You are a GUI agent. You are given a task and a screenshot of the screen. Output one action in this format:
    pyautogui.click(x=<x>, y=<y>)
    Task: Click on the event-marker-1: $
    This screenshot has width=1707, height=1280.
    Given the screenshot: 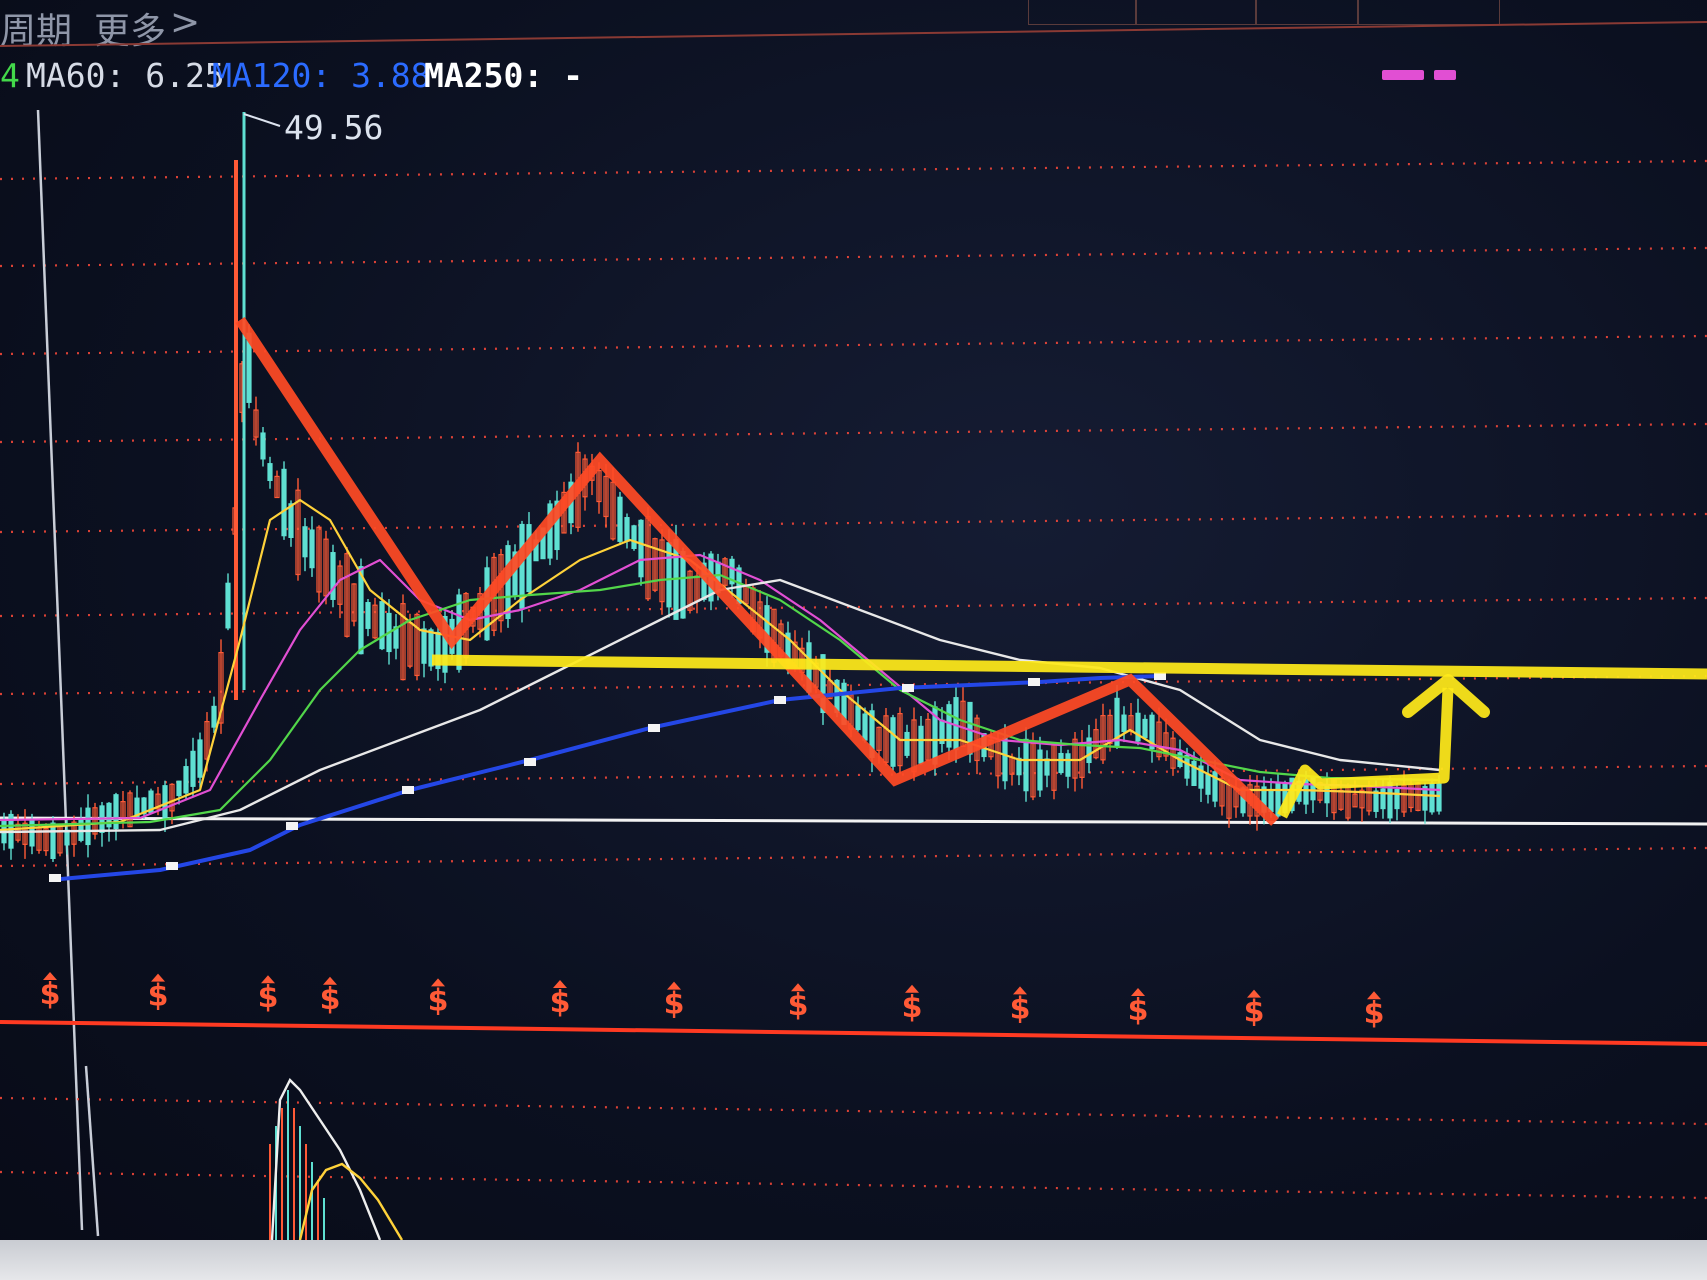 What is the action you would take?
    pyautogui.click(x=50, y=994)
    